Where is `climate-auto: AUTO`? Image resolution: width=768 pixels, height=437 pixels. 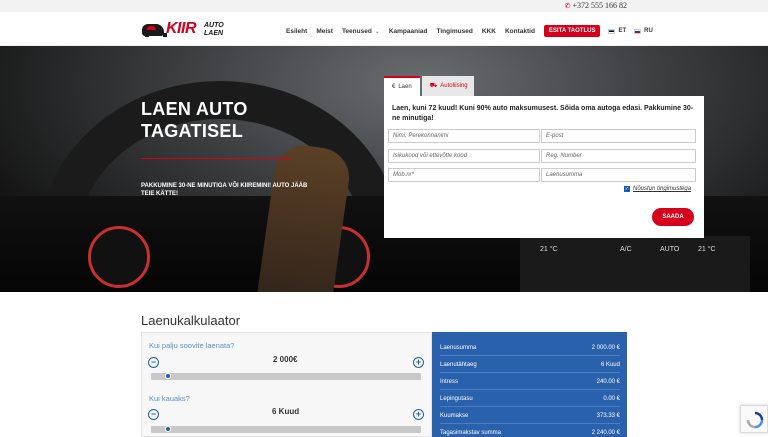
climate-auto: AUTO is located at coordinates (670, 249).